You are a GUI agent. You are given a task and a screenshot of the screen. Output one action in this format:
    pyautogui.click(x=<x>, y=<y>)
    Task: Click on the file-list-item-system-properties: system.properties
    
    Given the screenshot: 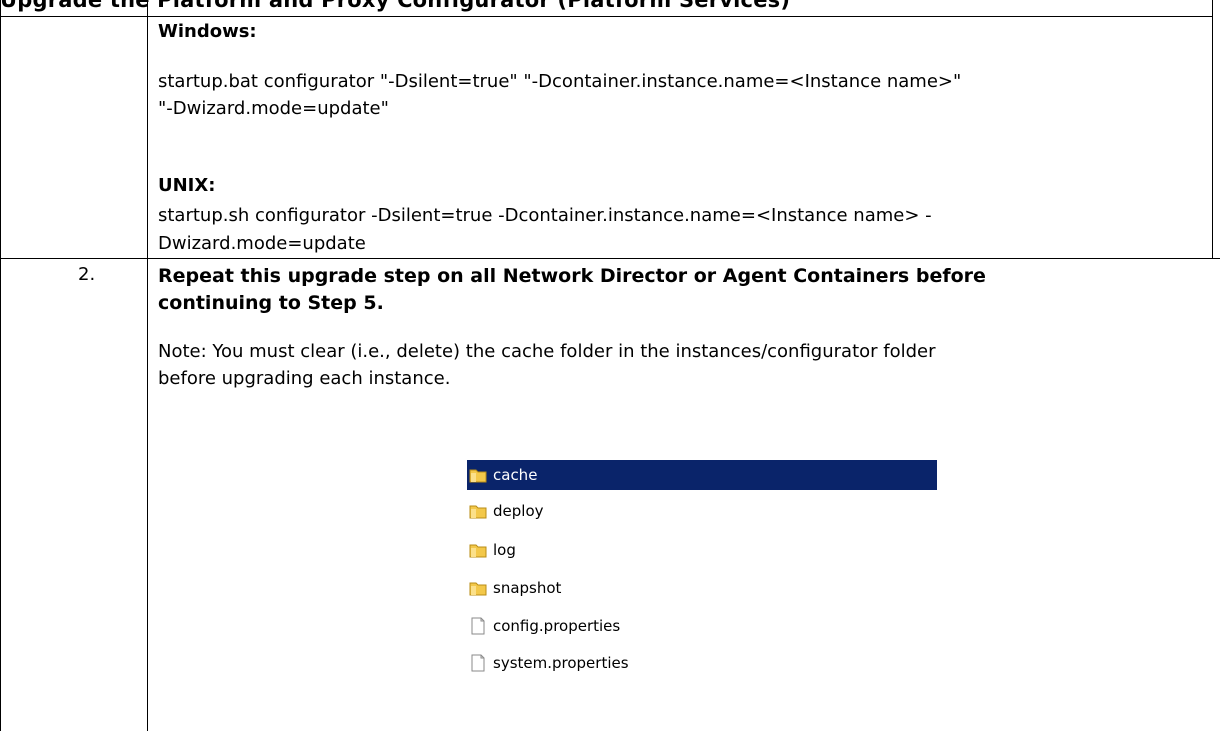 What is the action you would take?
    pyautogui.click(x=702, y=663)
    